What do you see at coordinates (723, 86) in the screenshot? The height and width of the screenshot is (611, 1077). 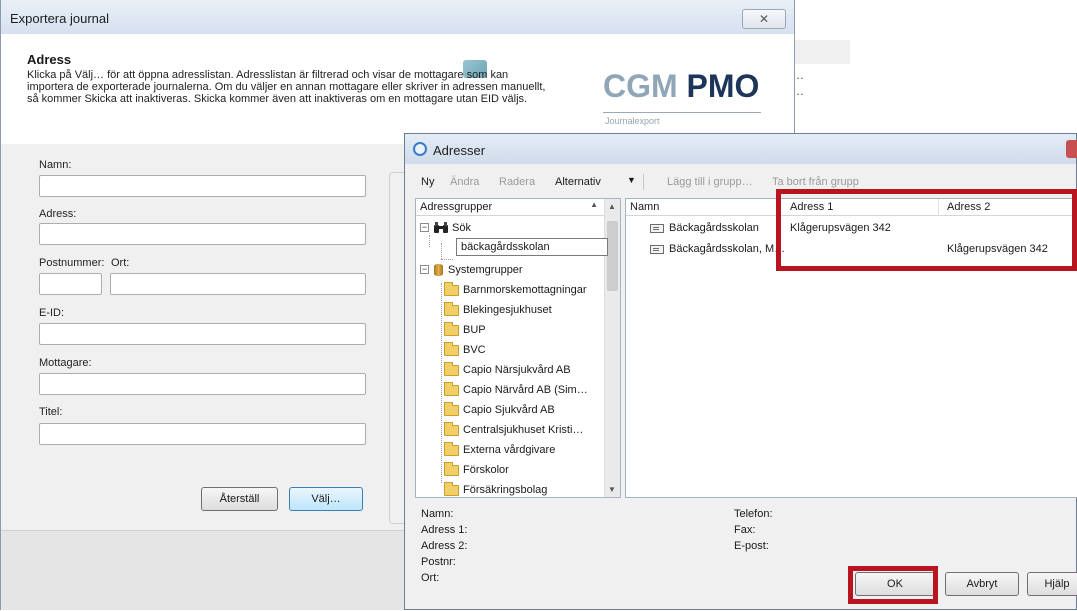 I see `logo-pmo: PMO` at bounding box center [723, 86].